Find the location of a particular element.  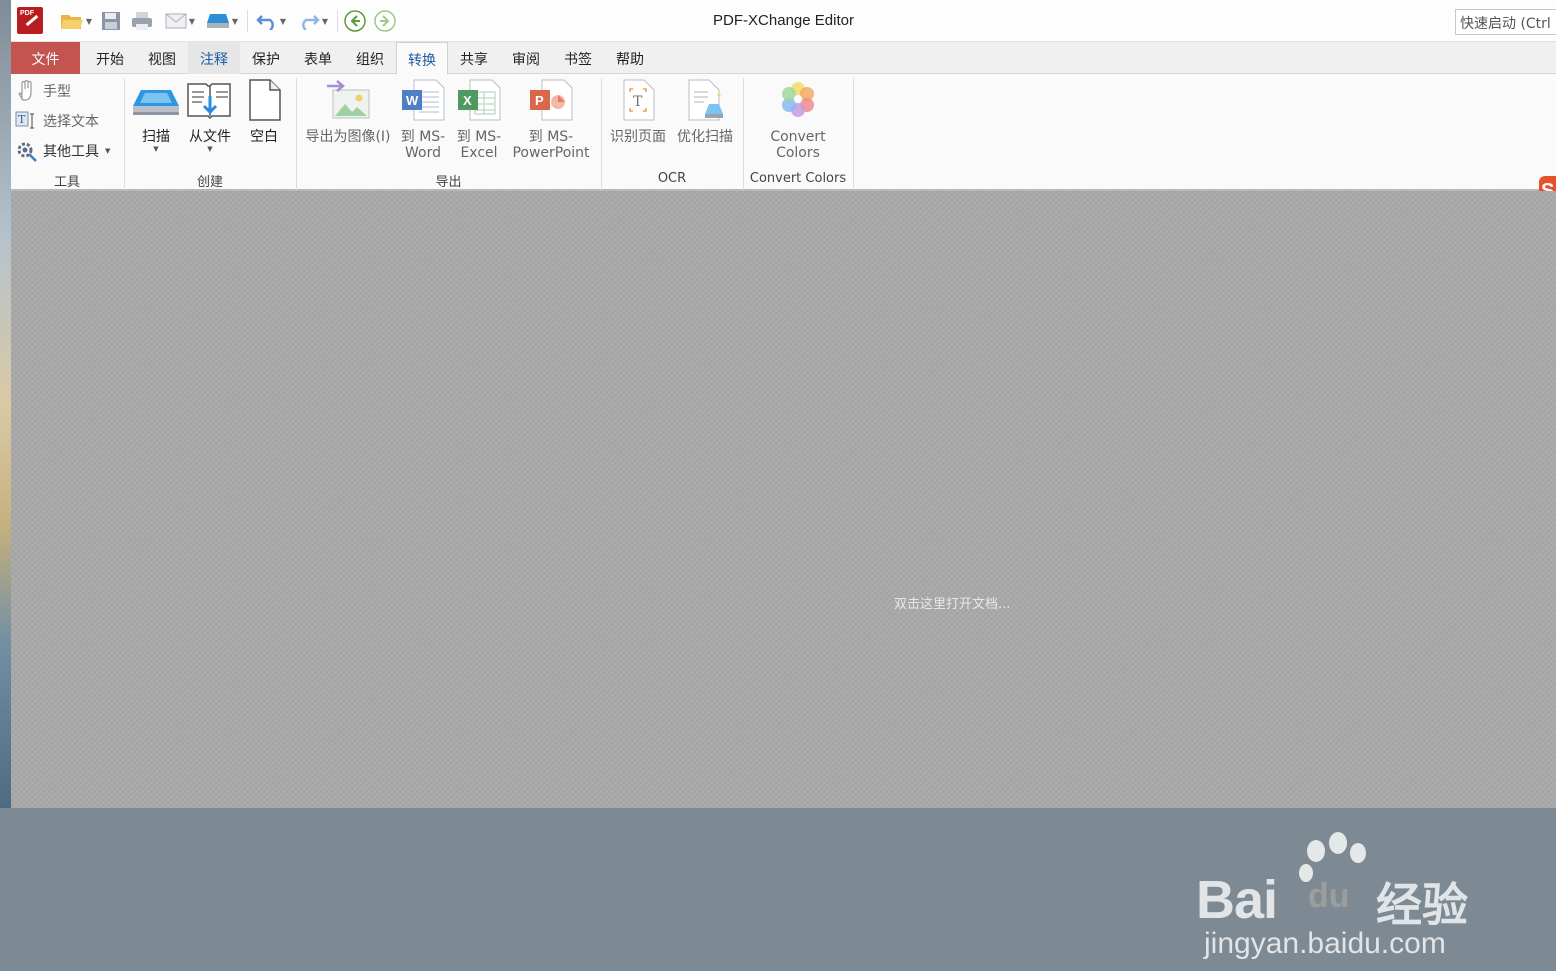

blank-label: 空白 is located at coordinates (264, 137).